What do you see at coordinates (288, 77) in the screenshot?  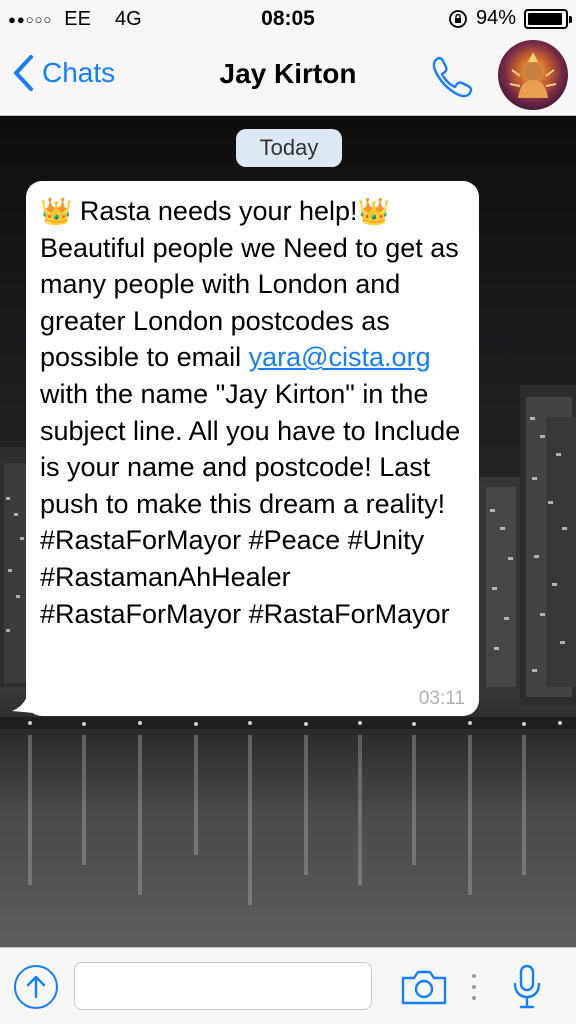 I see `nav-bar: Chats Jay Kirton` at bounding box center [288, 77].